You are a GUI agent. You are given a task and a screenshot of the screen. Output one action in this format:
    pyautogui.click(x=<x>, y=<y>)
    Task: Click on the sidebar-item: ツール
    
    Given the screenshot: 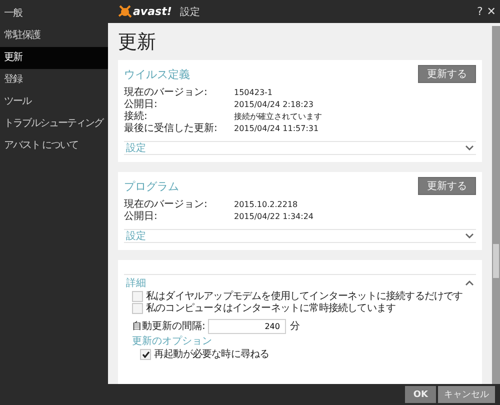 What is the action you would take?
    pyautogui.click(x=54, y=102)
    